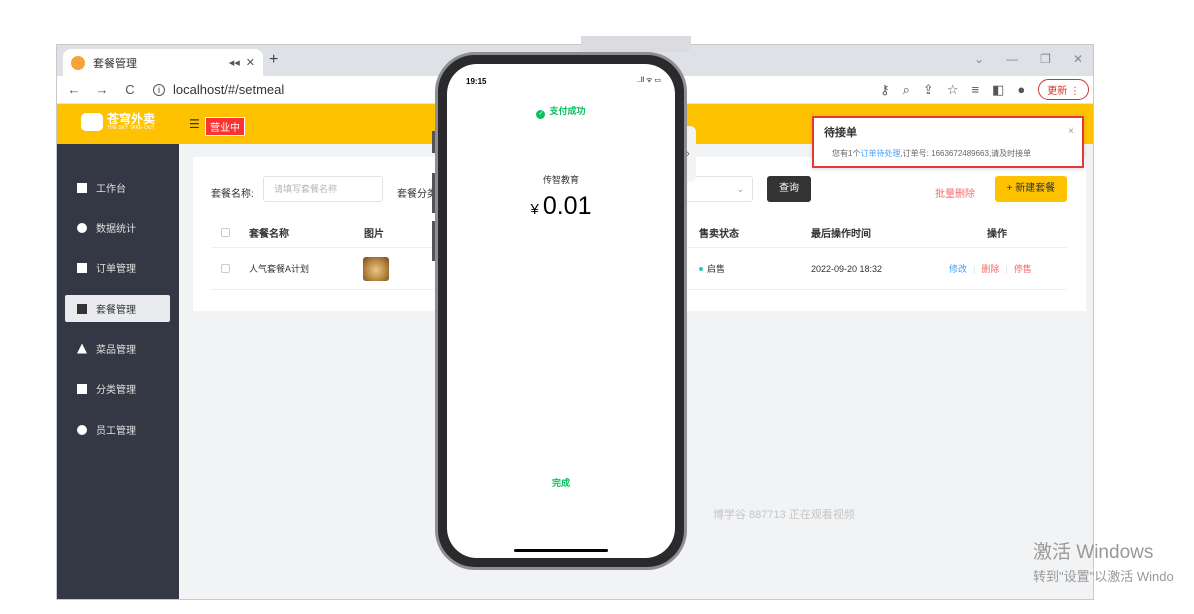  What do you see at coordinates (880, 153) in the screenshot?
I see `pending-order-link: 订单待处理` at bounding box center [880, 153].